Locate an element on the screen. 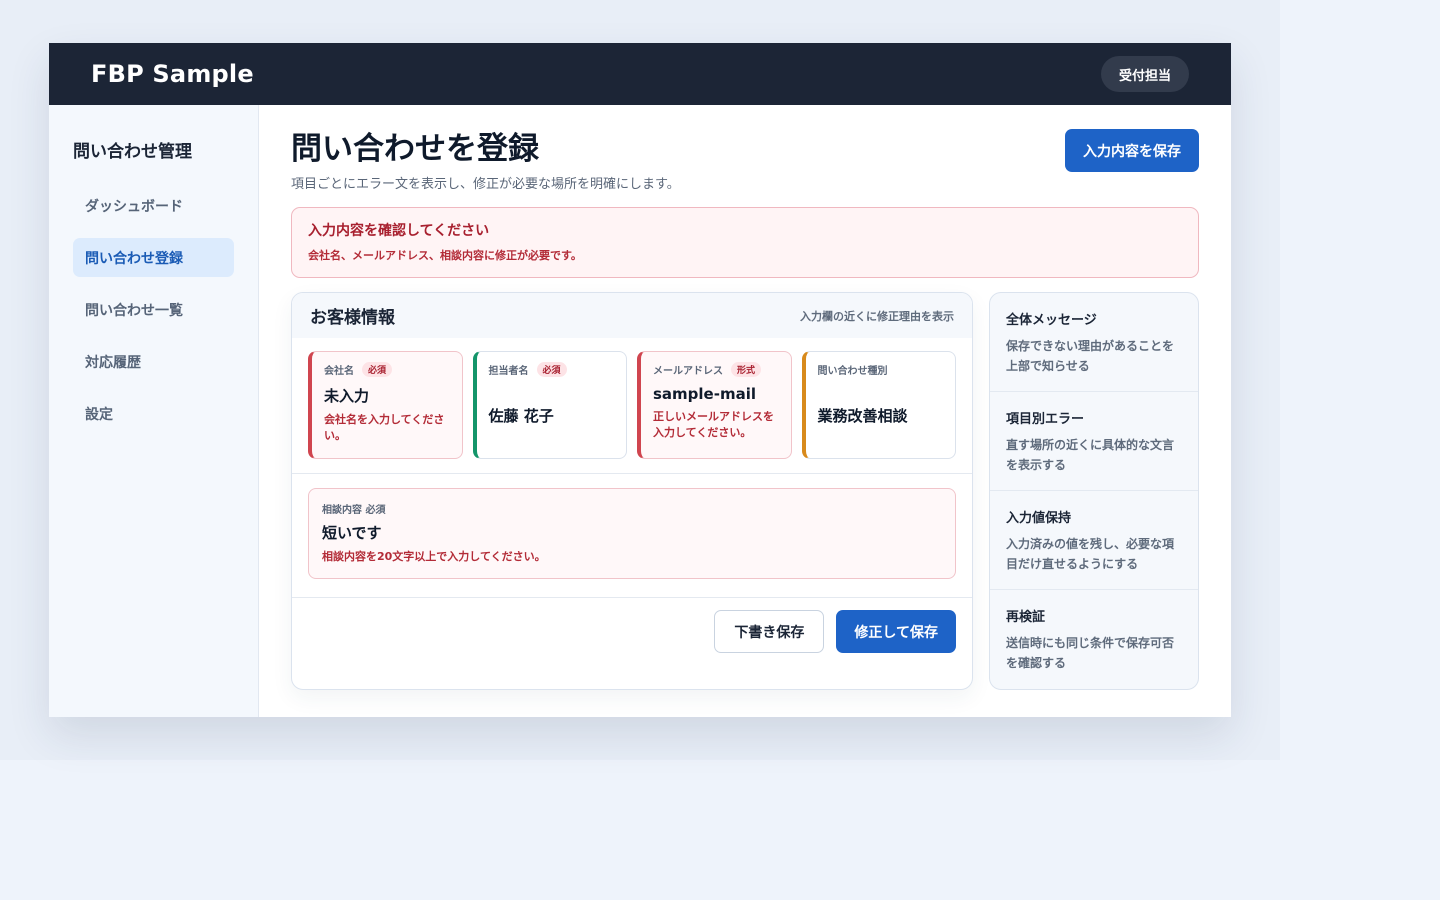  sidebar-item-settings: 設定 is located at coordinates (153, 413).